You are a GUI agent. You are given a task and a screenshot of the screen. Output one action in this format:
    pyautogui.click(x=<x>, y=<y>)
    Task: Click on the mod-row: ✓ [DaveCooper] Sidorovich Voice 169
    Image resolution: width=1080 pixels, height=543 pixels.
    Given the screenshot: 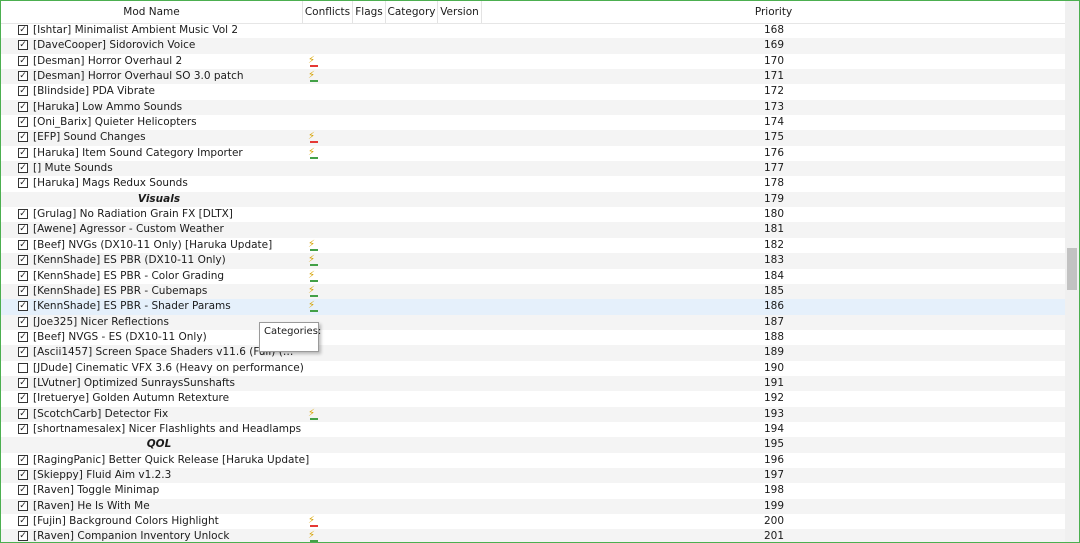 What is the action you would take?
    pyautogui.click(x=533, y=46)
    